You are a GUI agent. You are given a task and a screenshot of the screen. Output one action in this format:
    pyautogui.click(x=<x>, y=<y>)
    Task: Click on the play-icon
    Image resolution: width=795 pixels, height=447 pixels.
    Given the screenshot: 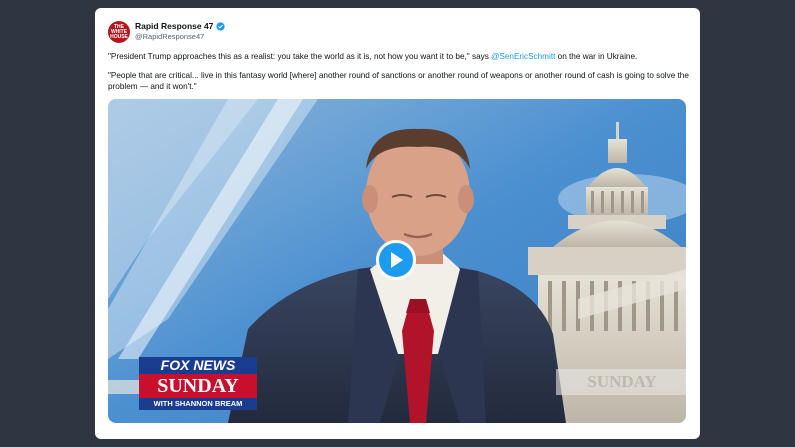 What is the action you would take?
    pyautogui.click(x=397, y=260)
    